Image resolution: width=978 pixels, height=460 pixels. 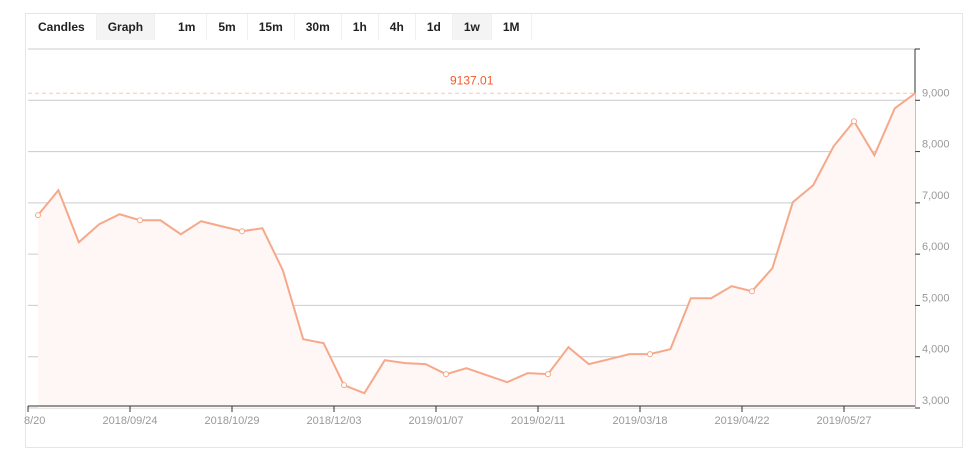 I want to click on x-tick-label: 2019/02/11, so click(x=538, y=421).